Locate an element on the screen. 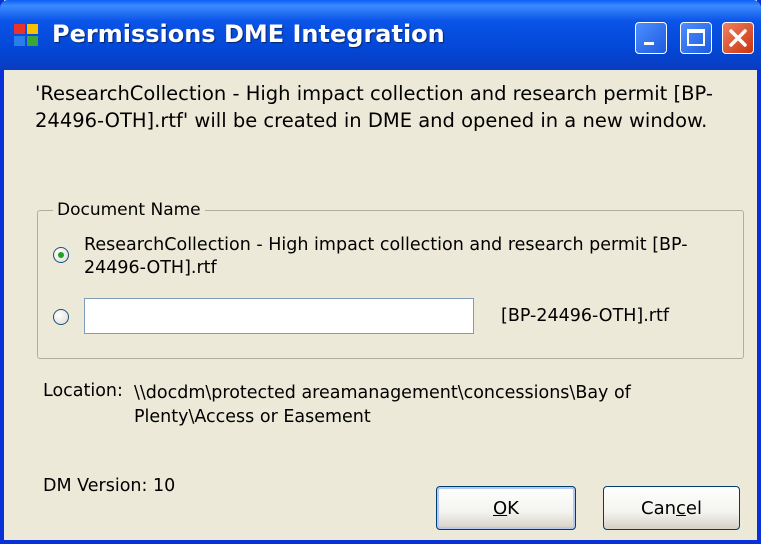 This screenshot has width=761, height=544. ok-accelerator: O is located at coordinates (500, 508).